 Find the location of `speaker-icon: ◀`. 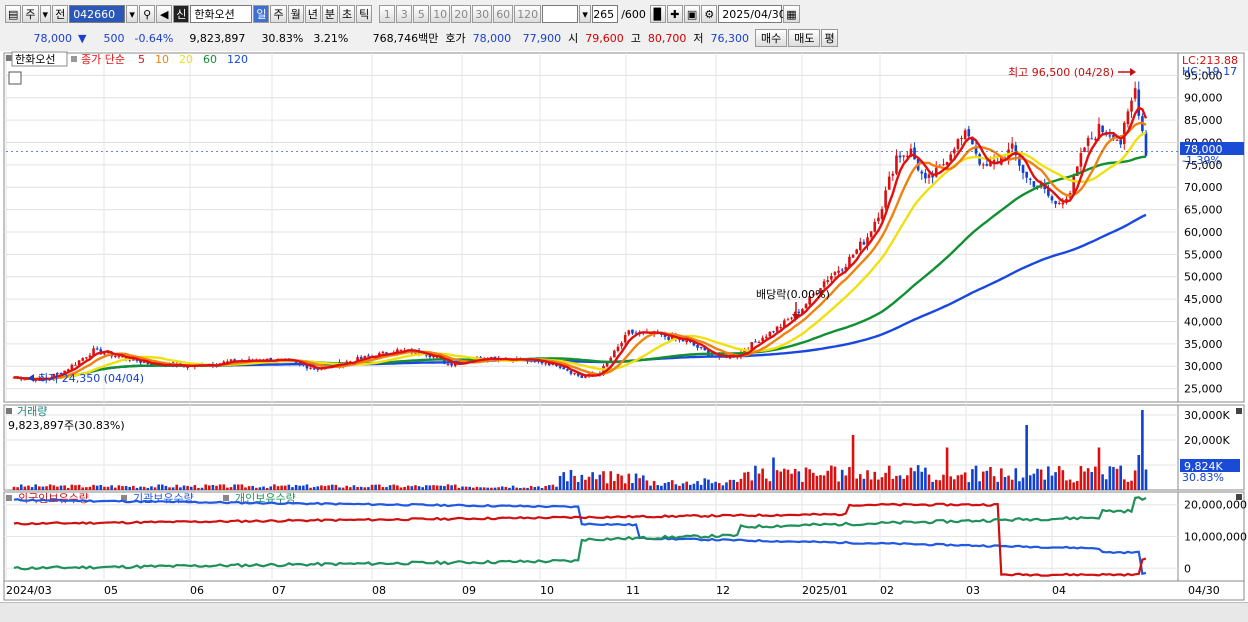

speaker-icon: ◀ is located at coordinates (164, 14).